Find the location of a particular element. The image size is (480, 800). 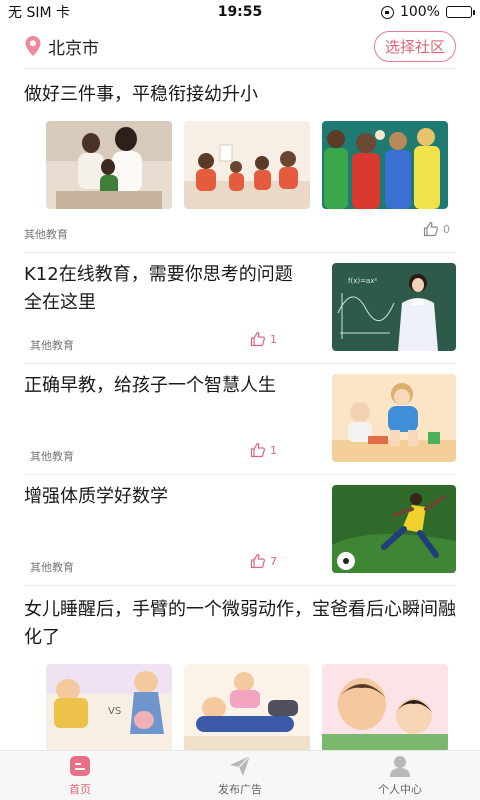

like-button: 0 is located at coordinates (436, 229).